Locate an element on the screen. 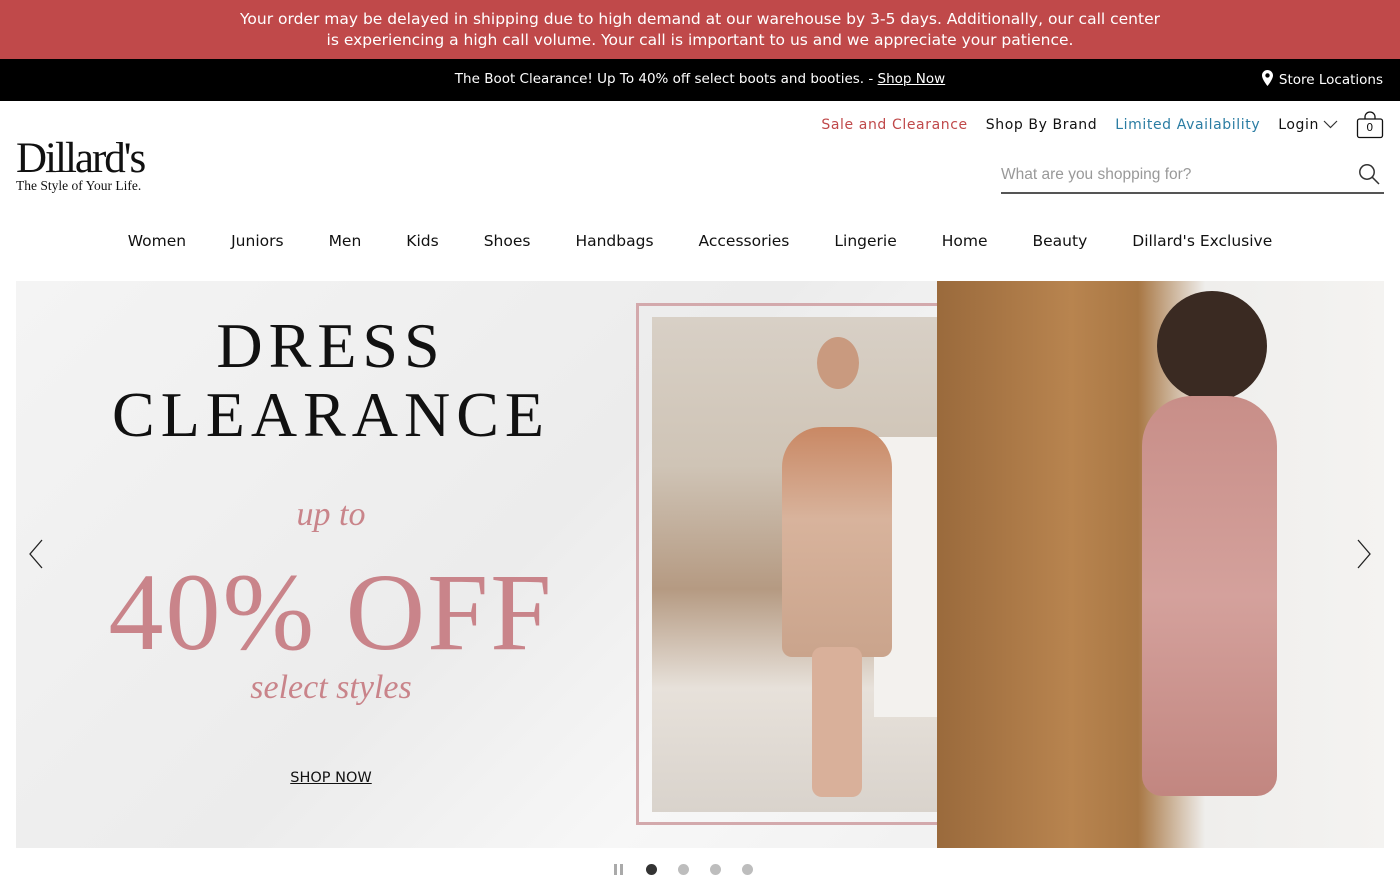  login-label: Login is located at coordinates (1298, 125).